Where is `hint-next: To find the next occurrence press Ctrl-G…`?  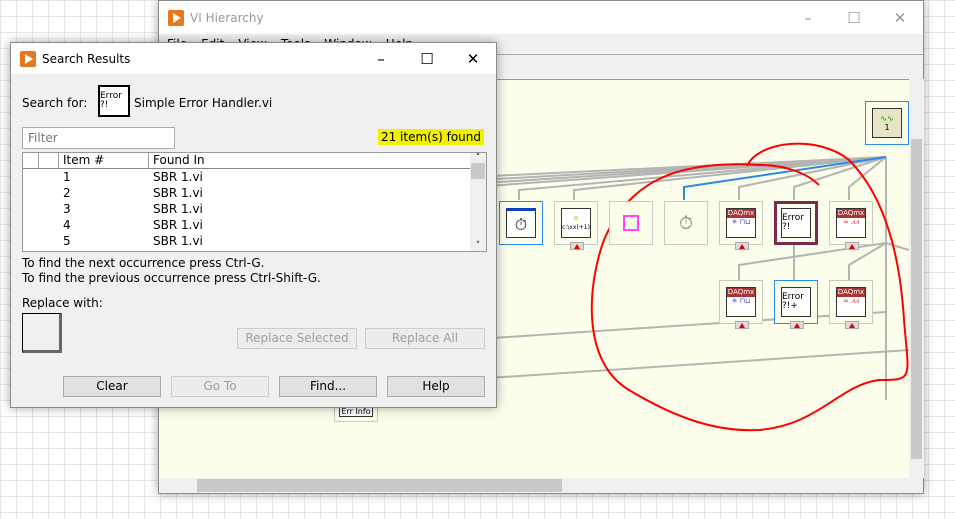 hint-next: To find the next occurrence press Ctrl-G… is located at coordinates (143, 263).